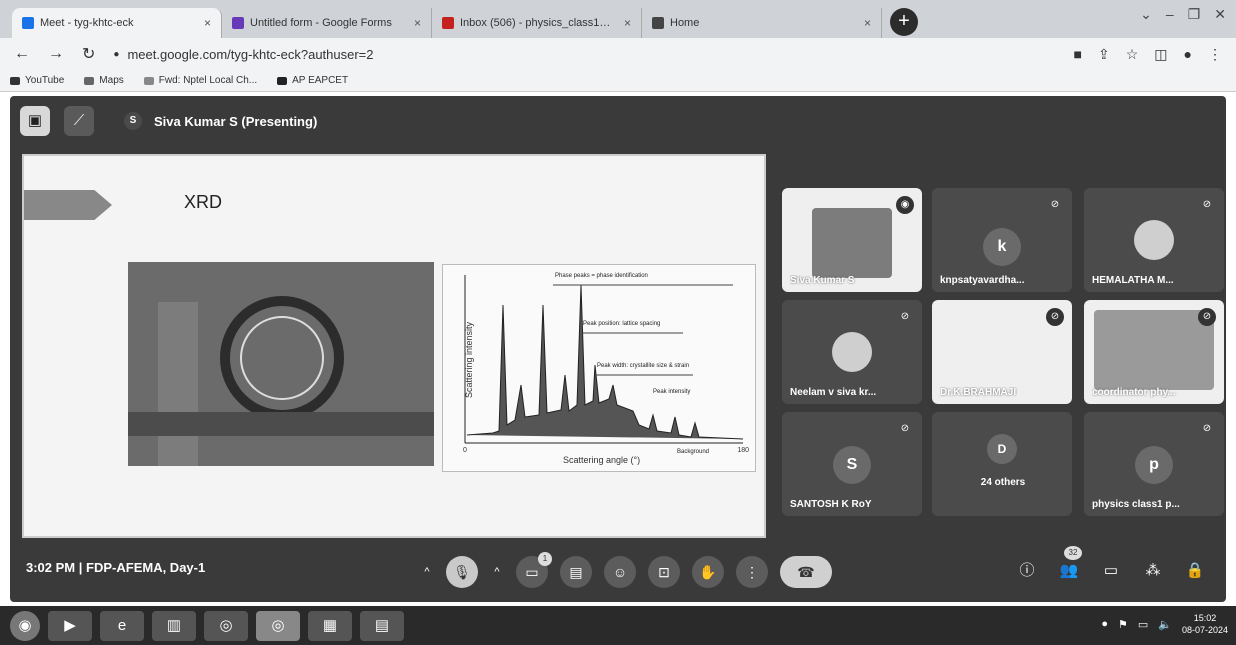  I want to click on end-call-icon: ☎, so click(806, 572).